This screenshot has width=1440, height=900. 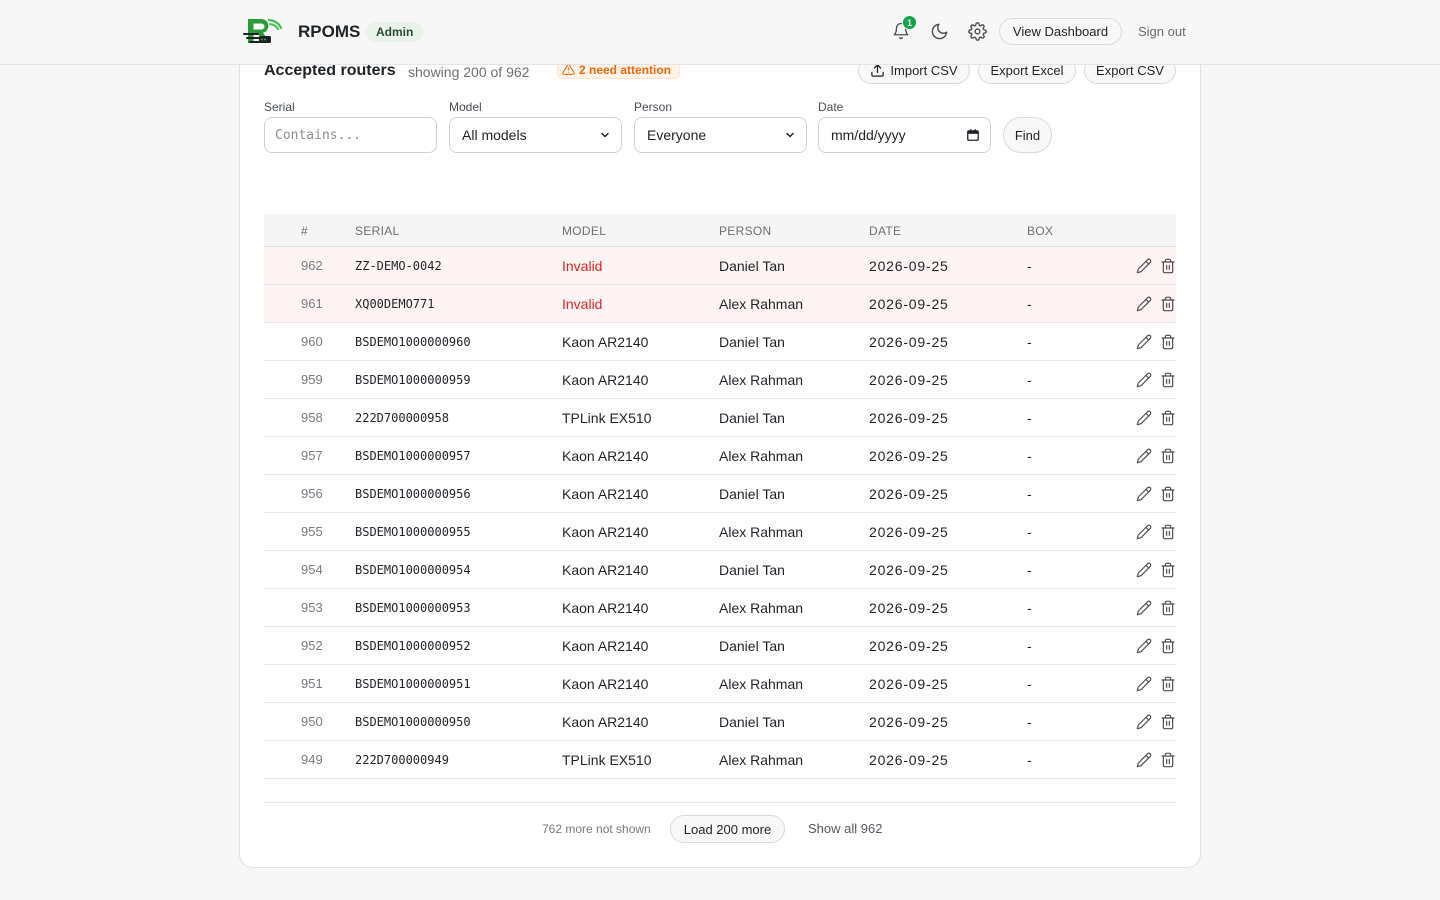 What do you see at coordinates (1040, 231) in the screenshot?
I see `column-header-box: BOX` at bounding box center [1040, 231].